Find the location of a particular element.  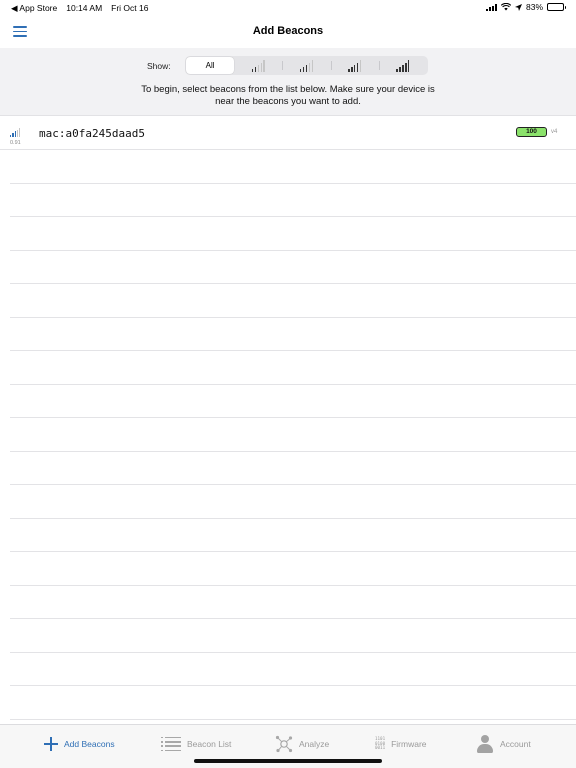

beacon-firmware-version: v4 is located at coordinates (554, 132).